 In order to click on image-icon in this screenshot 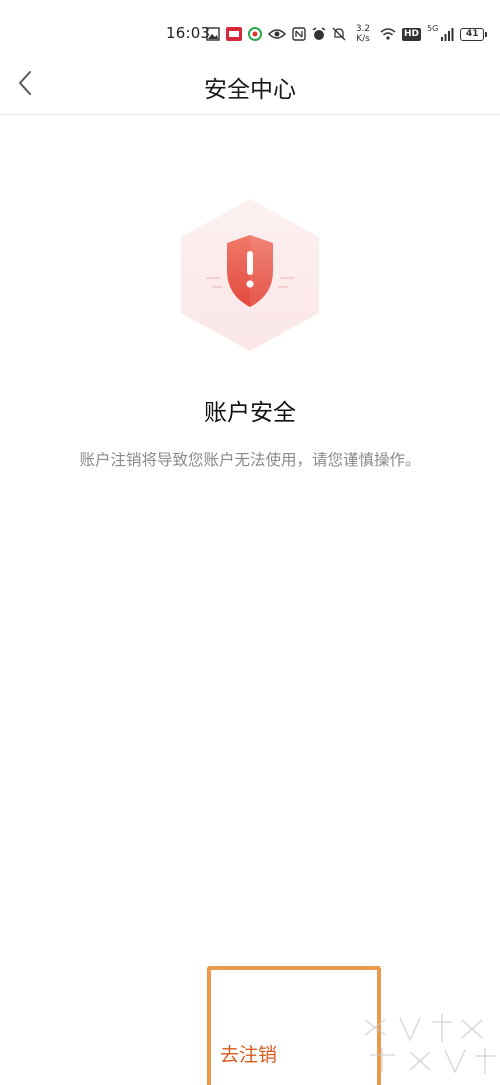, I will do `click(213, 34)`.